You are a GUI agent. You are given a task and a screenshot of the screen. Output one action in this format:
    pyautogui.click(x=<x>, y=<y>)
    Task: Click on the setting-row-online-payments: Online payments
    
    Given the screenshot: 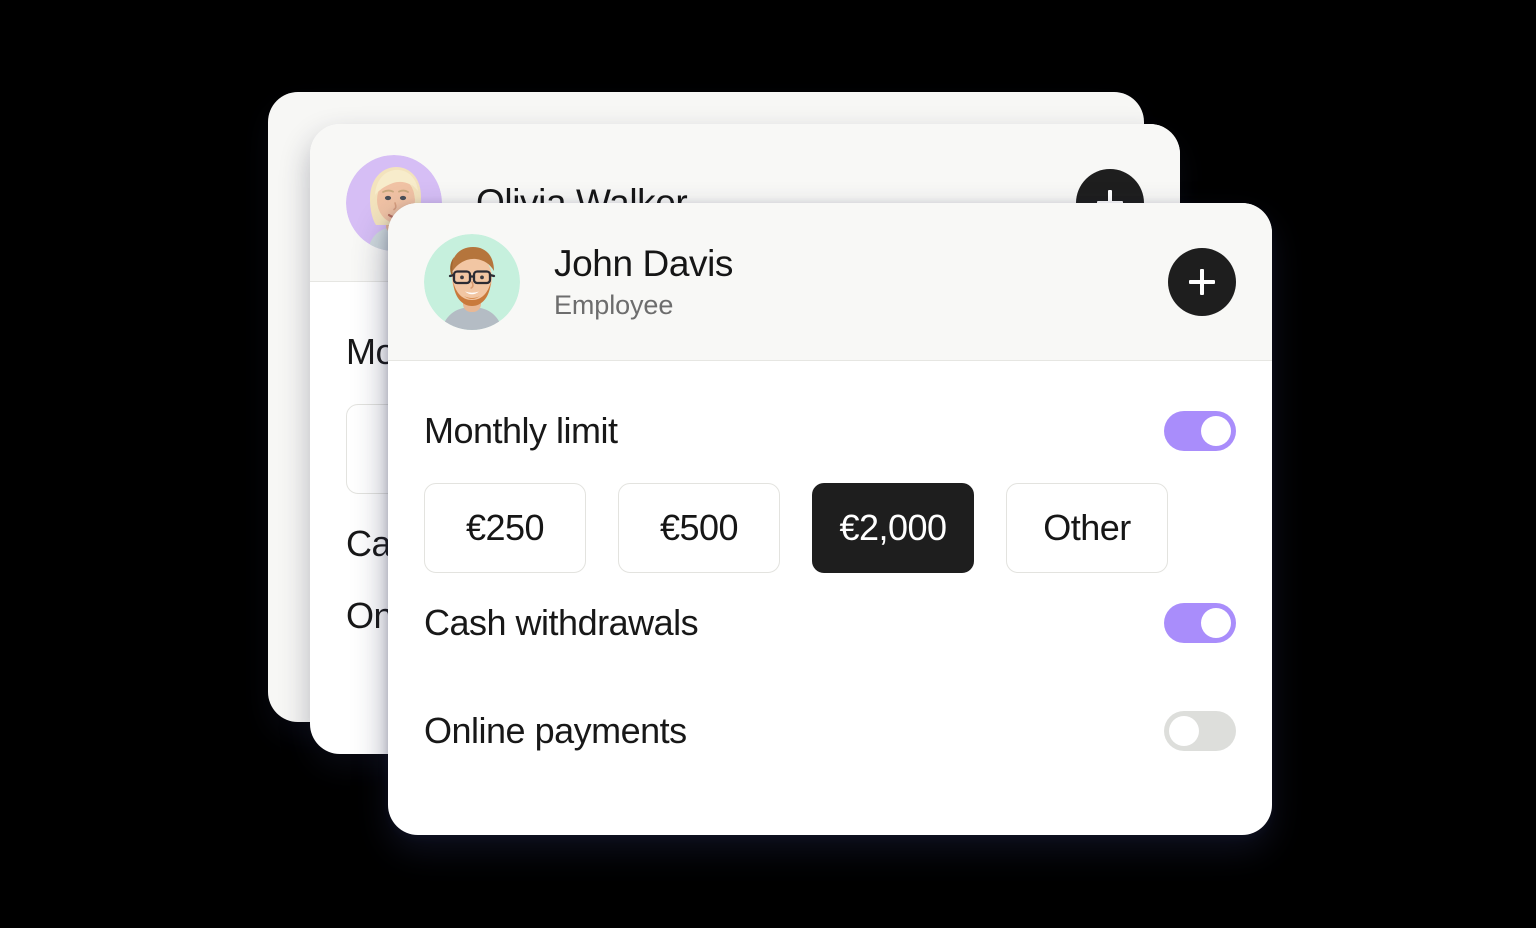 What is the action you would take?
    pyautogui.click(x=830, y=731)
    